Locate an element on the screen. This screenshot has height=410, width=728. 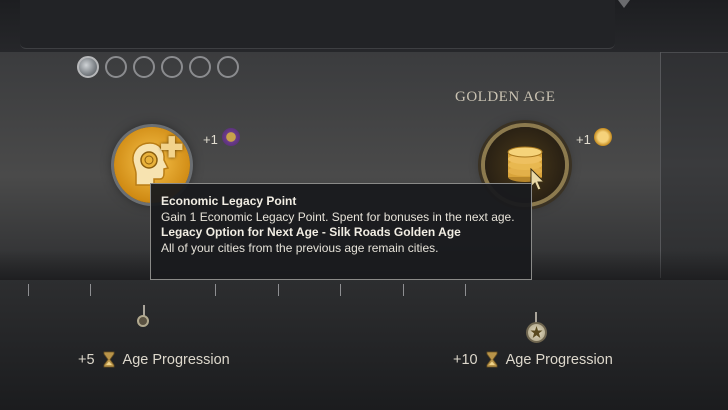
progress-pip-filled is located at coordinates (88, 67).